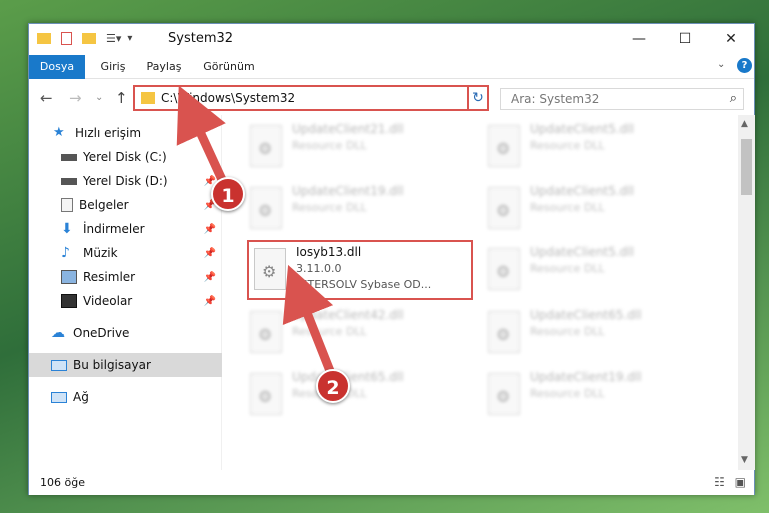  Describe the element at coordinates (740, 482) in the screenshot. I see `large-icons-view-icon: ▣` at that location.